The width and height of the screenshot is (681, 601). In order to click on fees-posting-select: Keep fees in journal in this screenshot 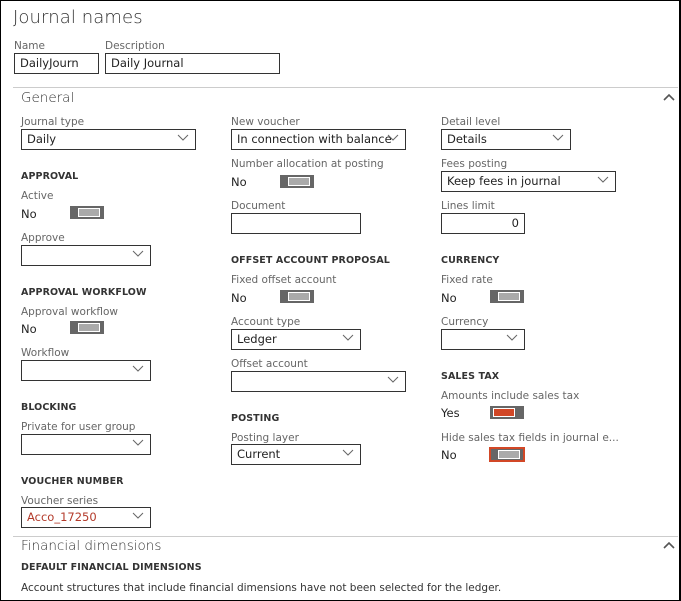, I will do `click(528, 181)`.